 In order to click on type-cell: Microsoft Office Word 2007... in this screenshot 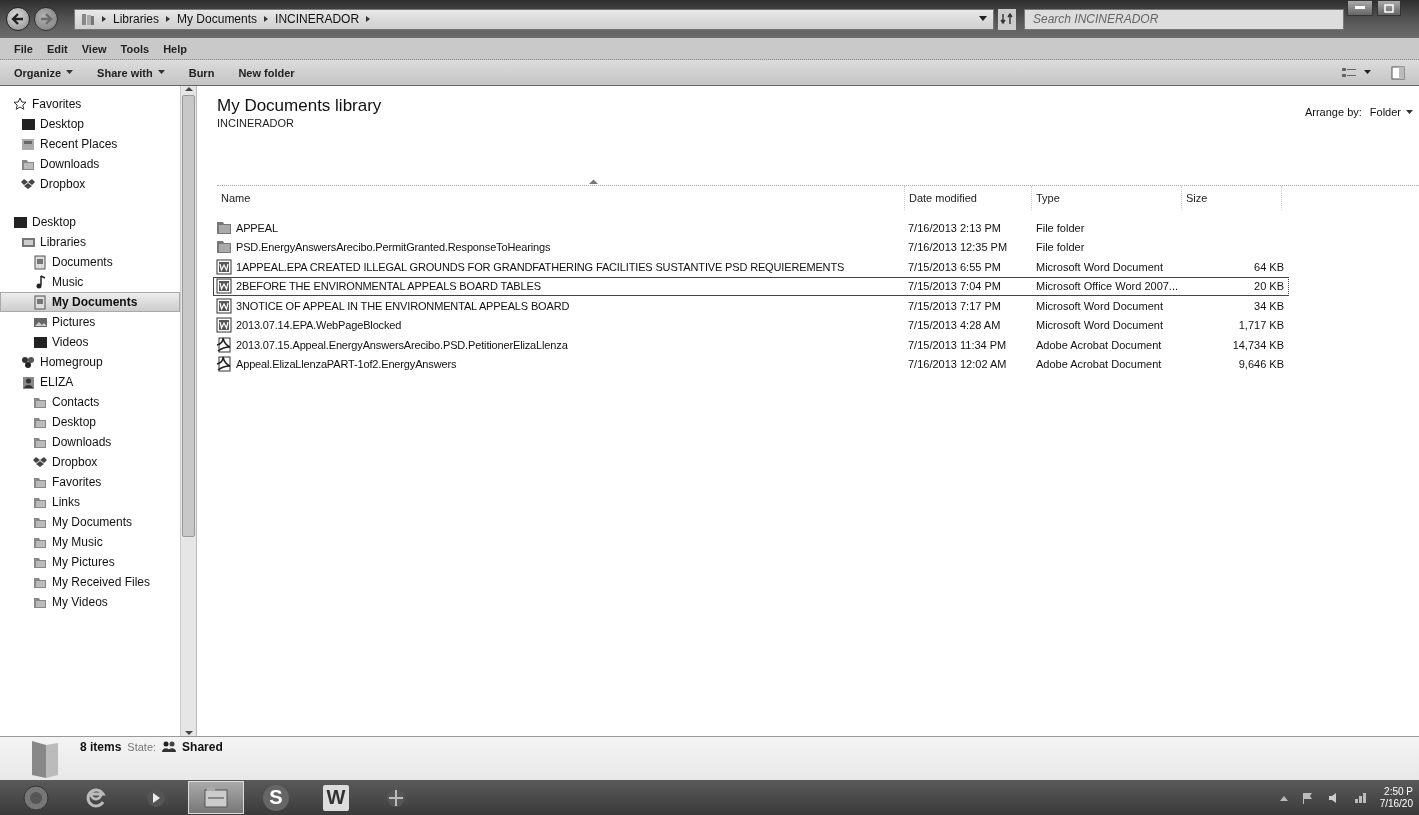, I will do `click(1107, 286)`.